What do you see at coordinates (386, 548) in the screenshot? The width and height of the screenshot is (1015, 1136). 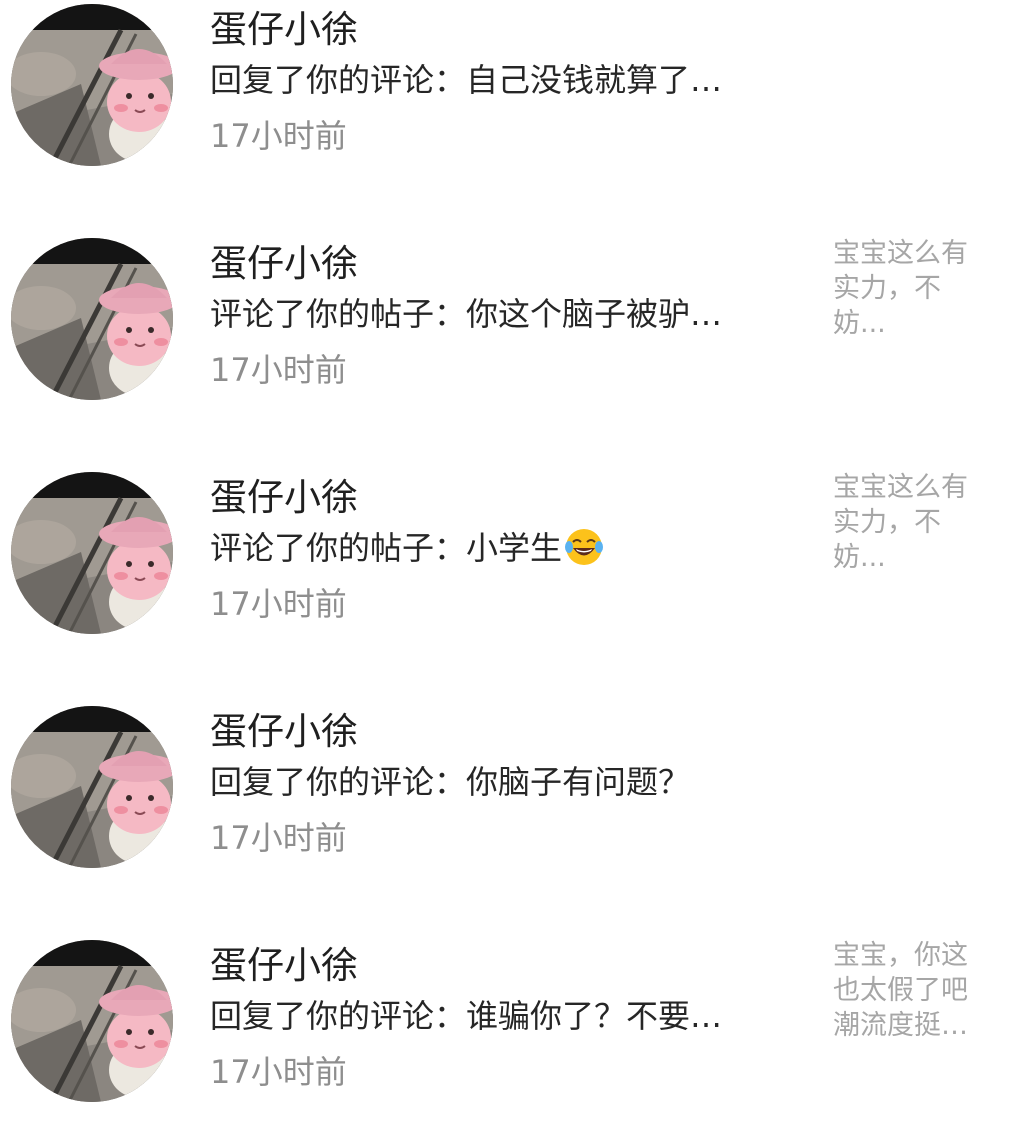 I see `notification-message-text: 评论了你的帖子：小学生` at bounding box center [386, 548].